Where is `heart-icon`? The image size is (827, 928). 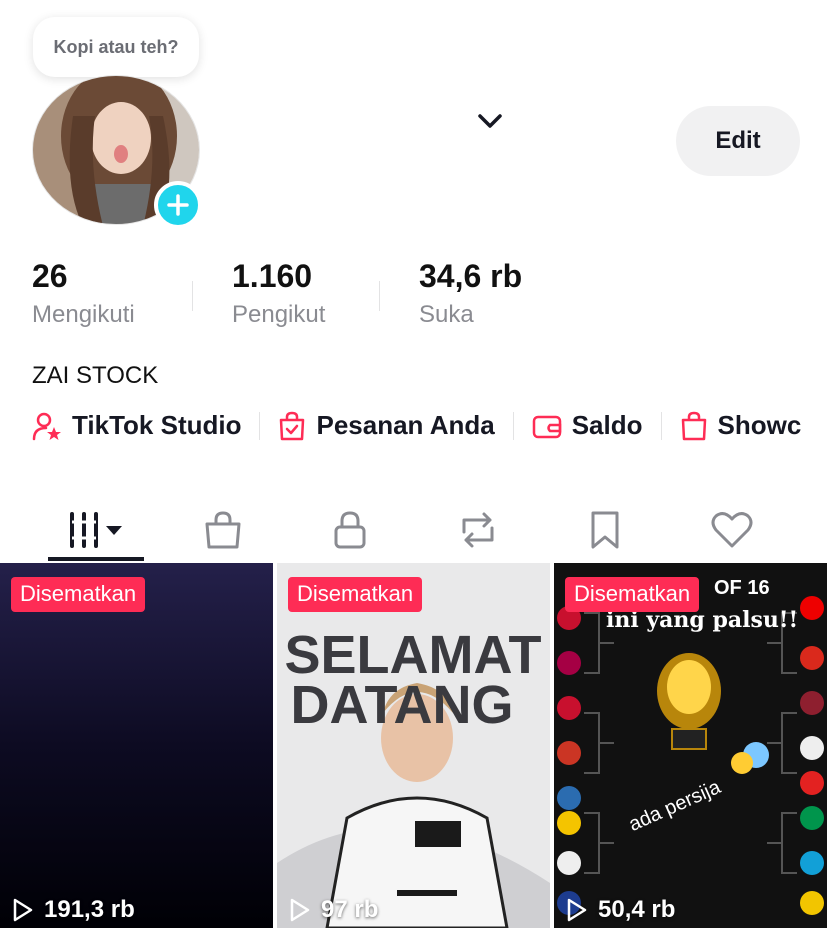 heart-icon is located at coordinates (732, 530).